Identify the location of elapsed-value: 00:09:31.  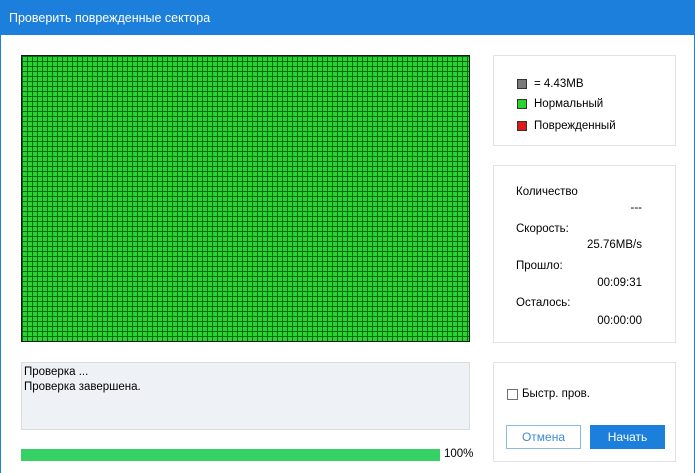
(619, 283).